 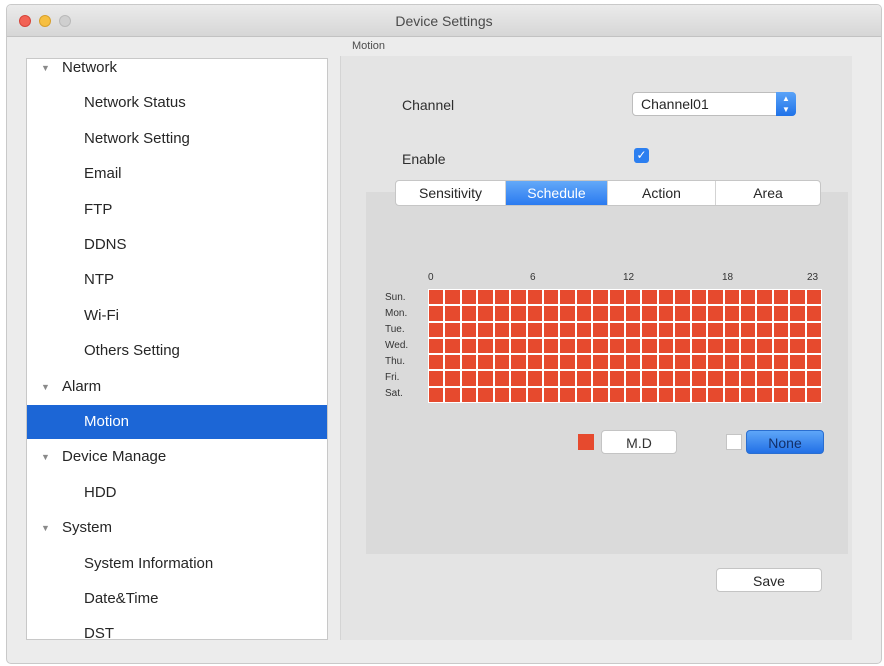 I want to click on tab-area: Area, so click(x=768, y=193).